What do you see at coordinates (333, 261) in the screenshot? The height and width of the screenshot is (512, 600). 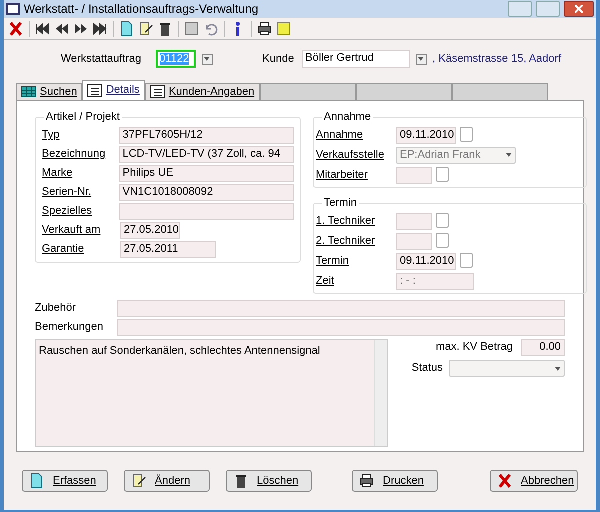 I see `field-label: Termin` at bounding box center [333, 261].